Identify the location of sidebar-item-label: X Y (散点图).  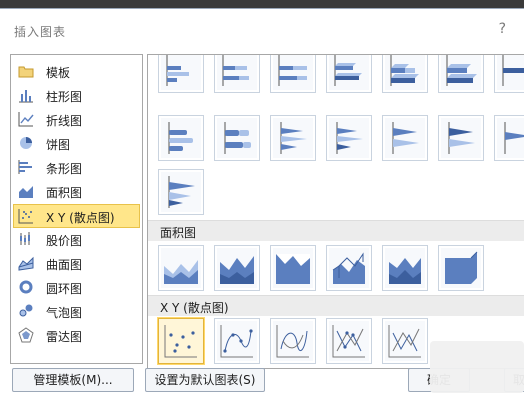
(80, 218).